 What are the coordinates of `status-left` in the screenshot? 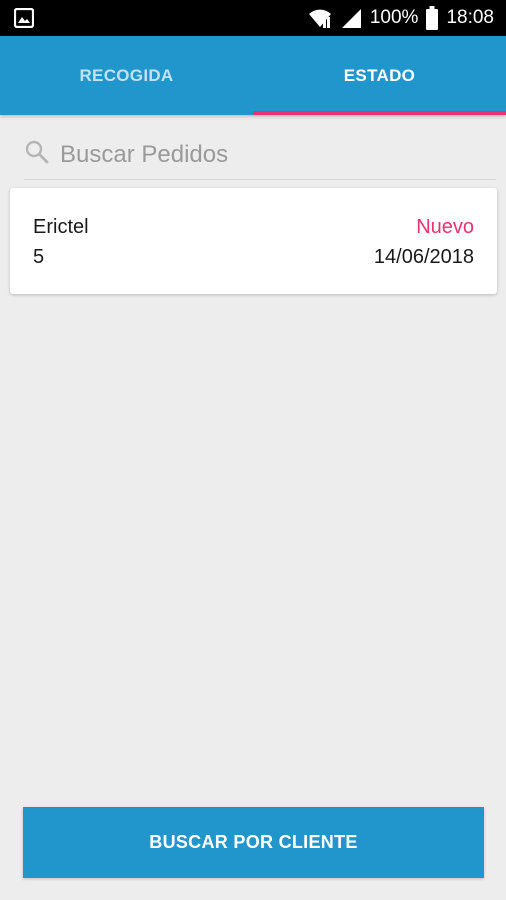 It's located at (24, 18).